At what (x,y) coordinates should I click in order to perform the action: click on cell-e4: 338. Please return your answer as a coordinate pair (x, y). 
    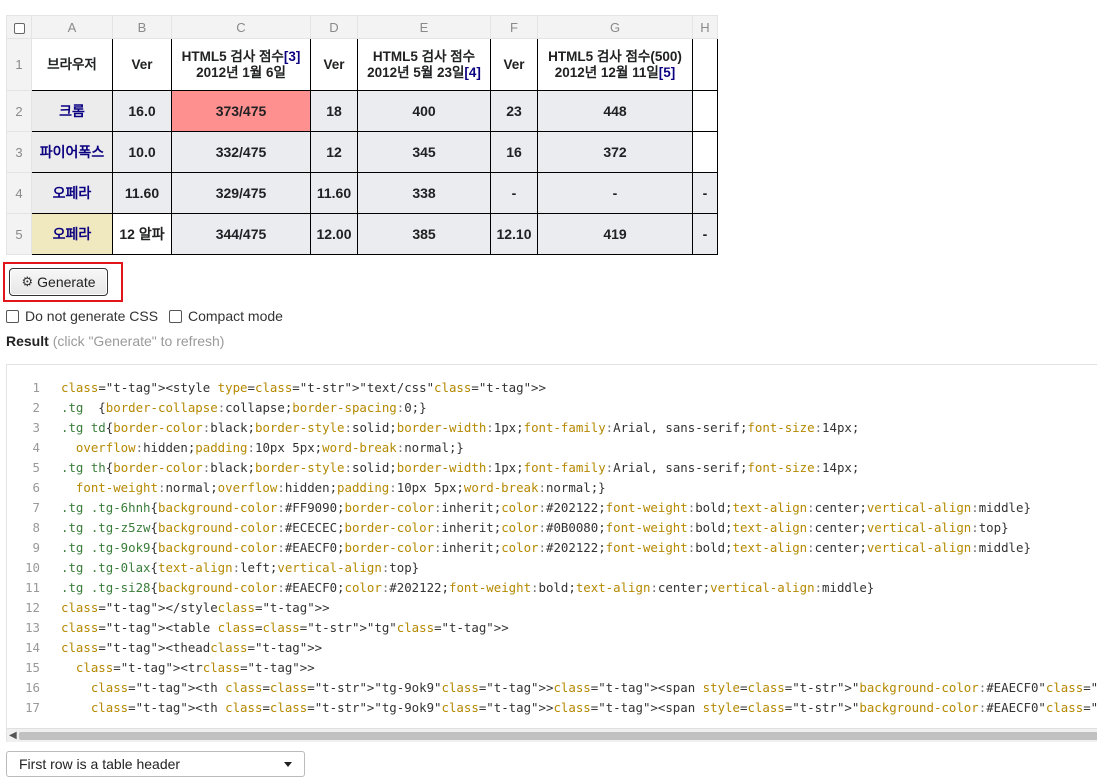
    Looking at the image, I should click on (424, 193).